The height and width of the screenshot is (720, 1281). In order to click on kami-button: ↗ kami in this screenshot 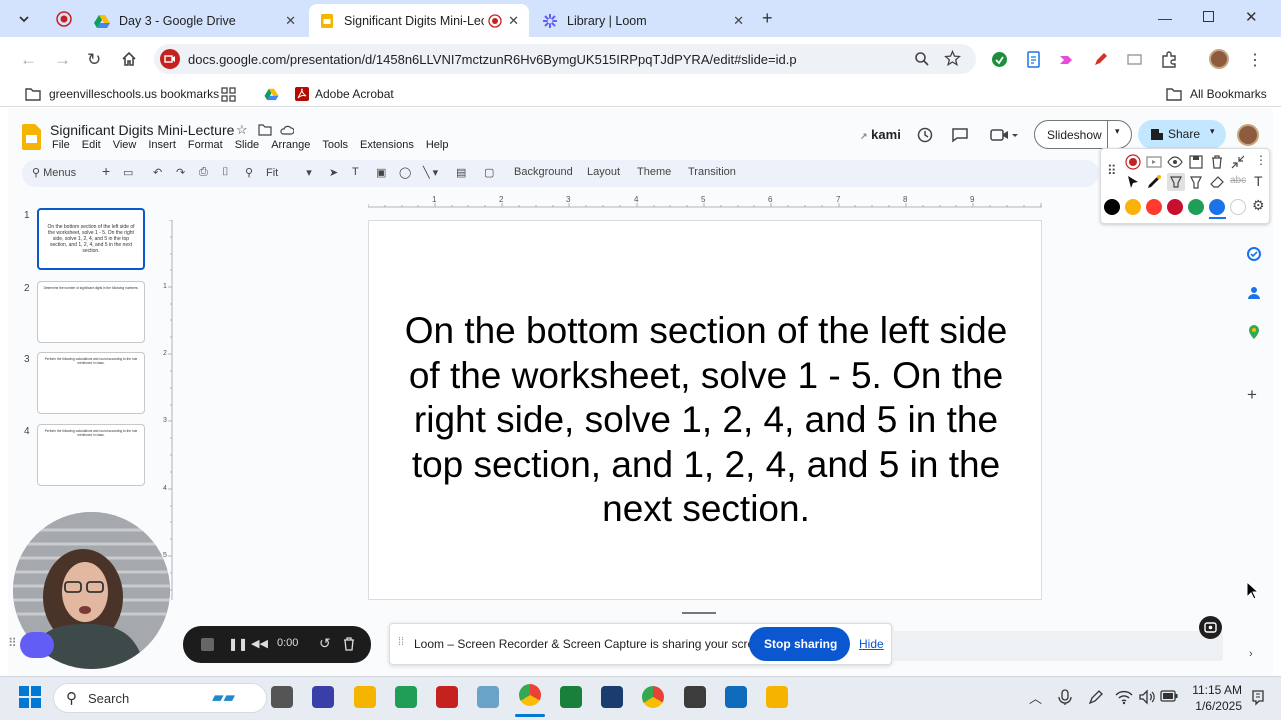, I will do `click(880, 134)`.